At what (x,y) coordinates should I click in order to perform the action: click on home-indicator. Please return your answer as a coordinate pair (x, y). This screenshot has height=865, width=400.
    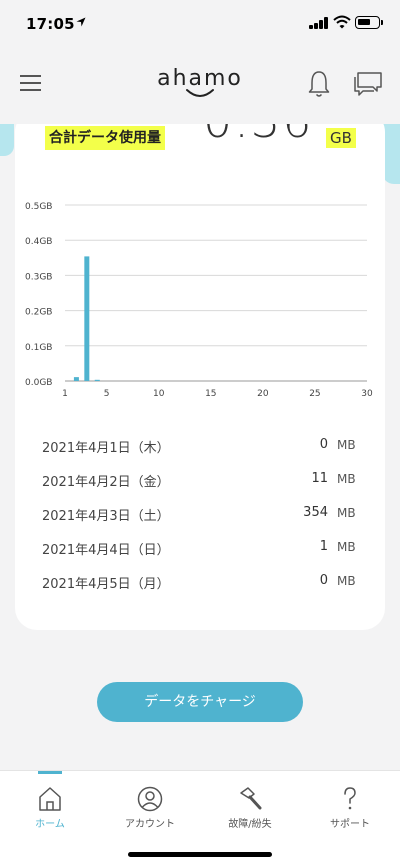
    Looking at the image, I should click on (200, 854).